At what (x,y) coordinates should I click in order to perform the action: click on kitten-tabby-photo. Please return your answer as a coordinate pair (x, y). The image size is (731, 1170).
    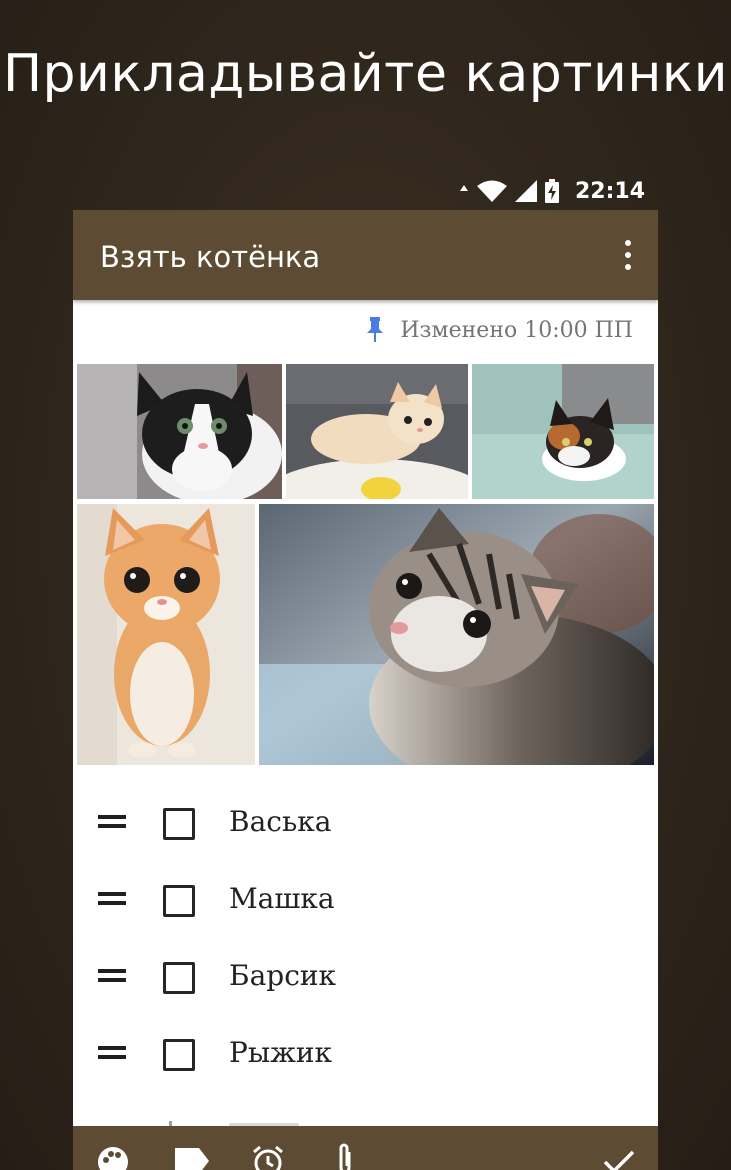
    Looking at the image, I should click on (456, 634).